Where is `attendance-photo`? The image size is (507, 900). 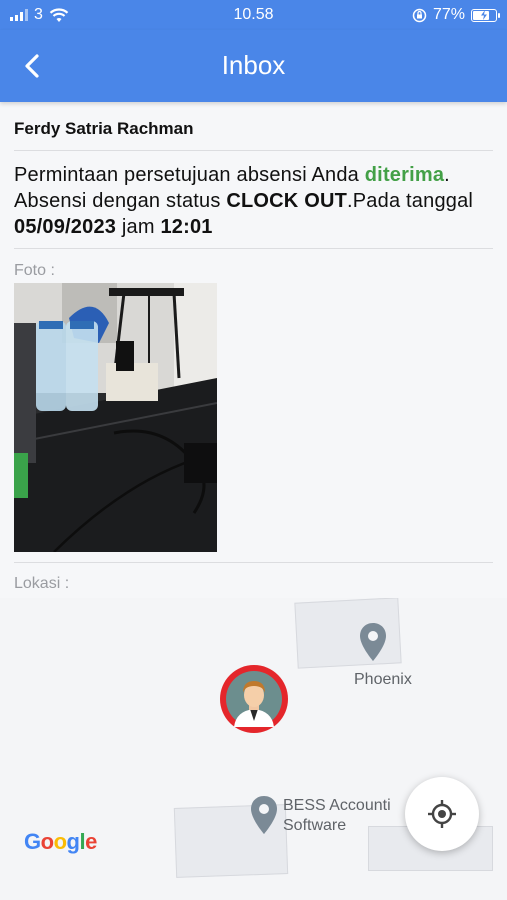 attendance-photo is located at coordinates (115, 417).